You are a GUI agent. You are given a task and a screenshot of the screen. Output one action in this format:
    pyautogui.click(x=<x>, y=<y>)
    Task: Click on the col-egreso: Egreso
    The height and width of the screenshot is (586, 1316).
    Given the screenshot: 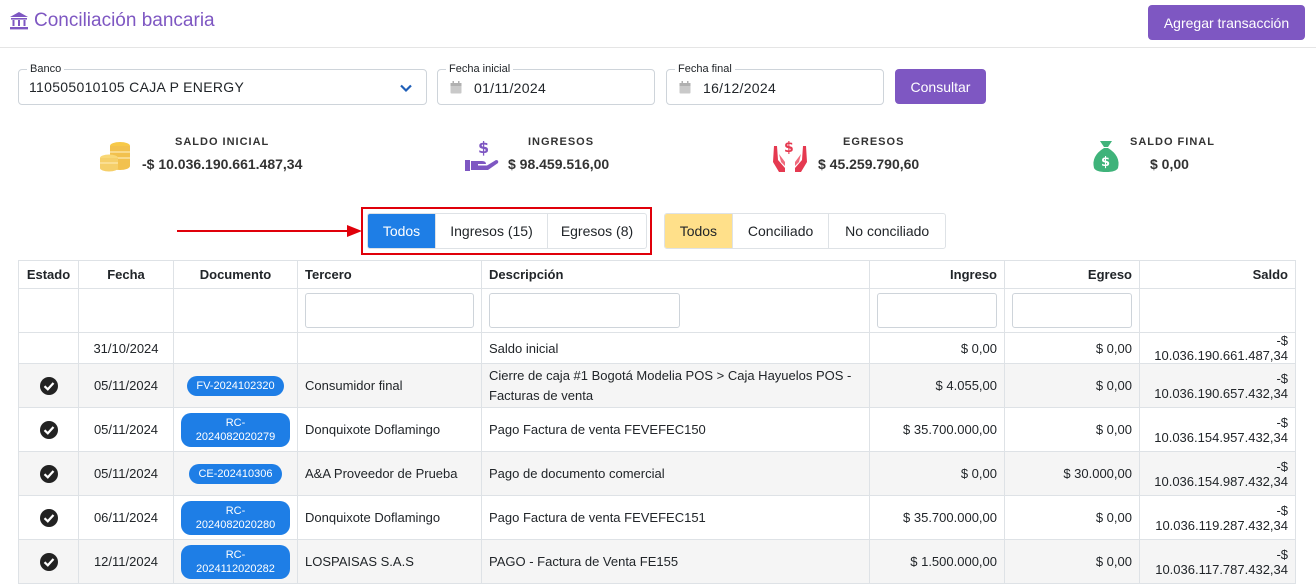 What is the action you would take?
    pyautogui.click(x=1072, y=274)
    